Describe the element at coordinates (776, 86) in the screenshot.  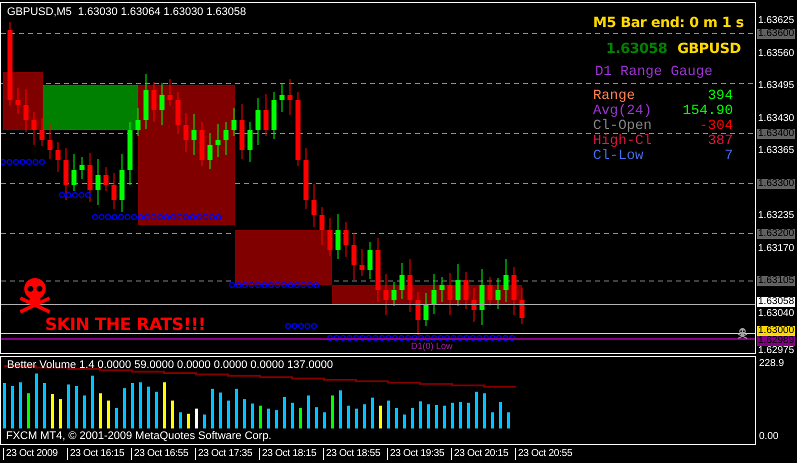
I see `price-label: 1.63495` at that location.